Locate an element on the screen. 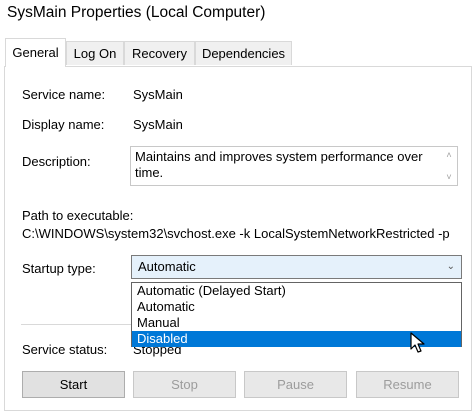  chevron-down-icon: ⌄ is located at coordinates (451, 267).